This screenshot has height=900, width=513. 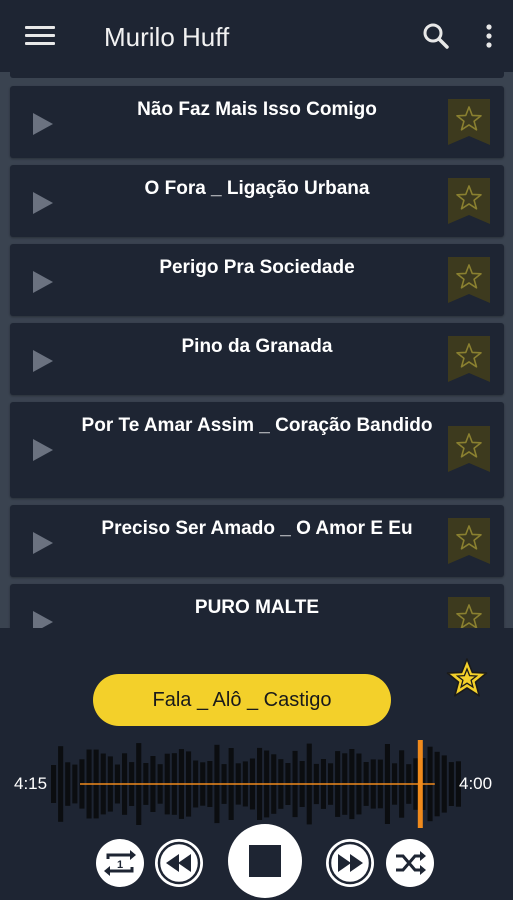 What do you see at coordinates (257, 188) in the screenshot?
I see `song-title: O Fora _ Ligação Urbana` at bounding box center [257, 188].